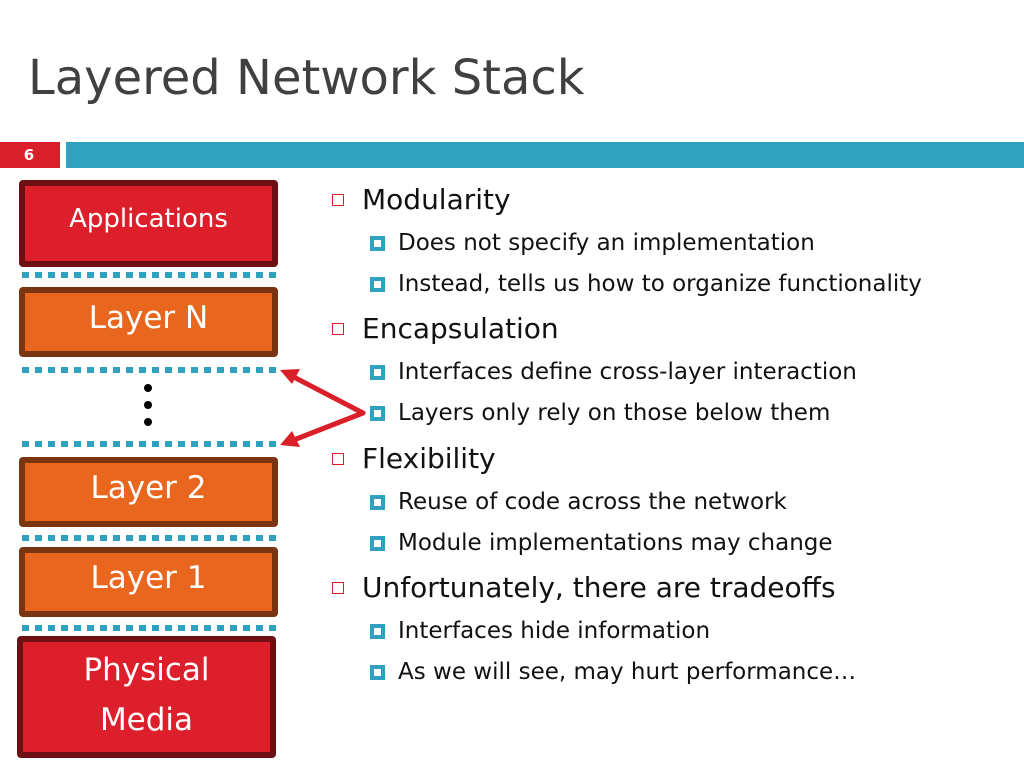 Image resolution: width=1024 pixels, height=768 pixels. I want to click on sub-bullet-text: Reuse of code across the network, so click(592, 502).